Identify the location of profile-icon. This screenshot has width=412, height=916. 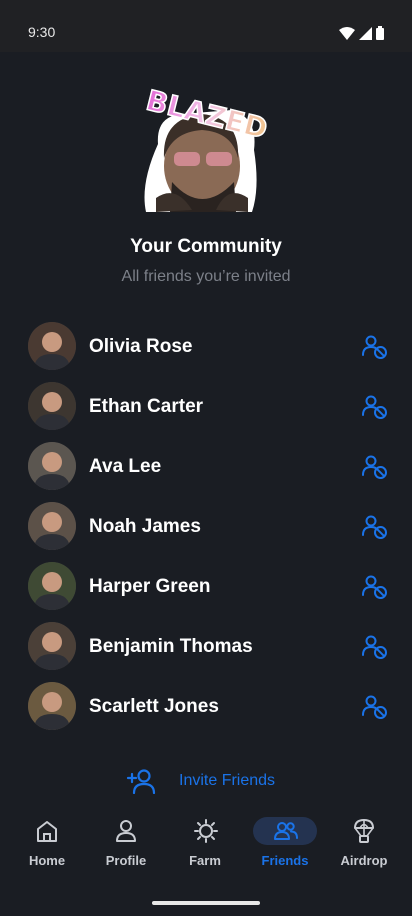
(126, 831).